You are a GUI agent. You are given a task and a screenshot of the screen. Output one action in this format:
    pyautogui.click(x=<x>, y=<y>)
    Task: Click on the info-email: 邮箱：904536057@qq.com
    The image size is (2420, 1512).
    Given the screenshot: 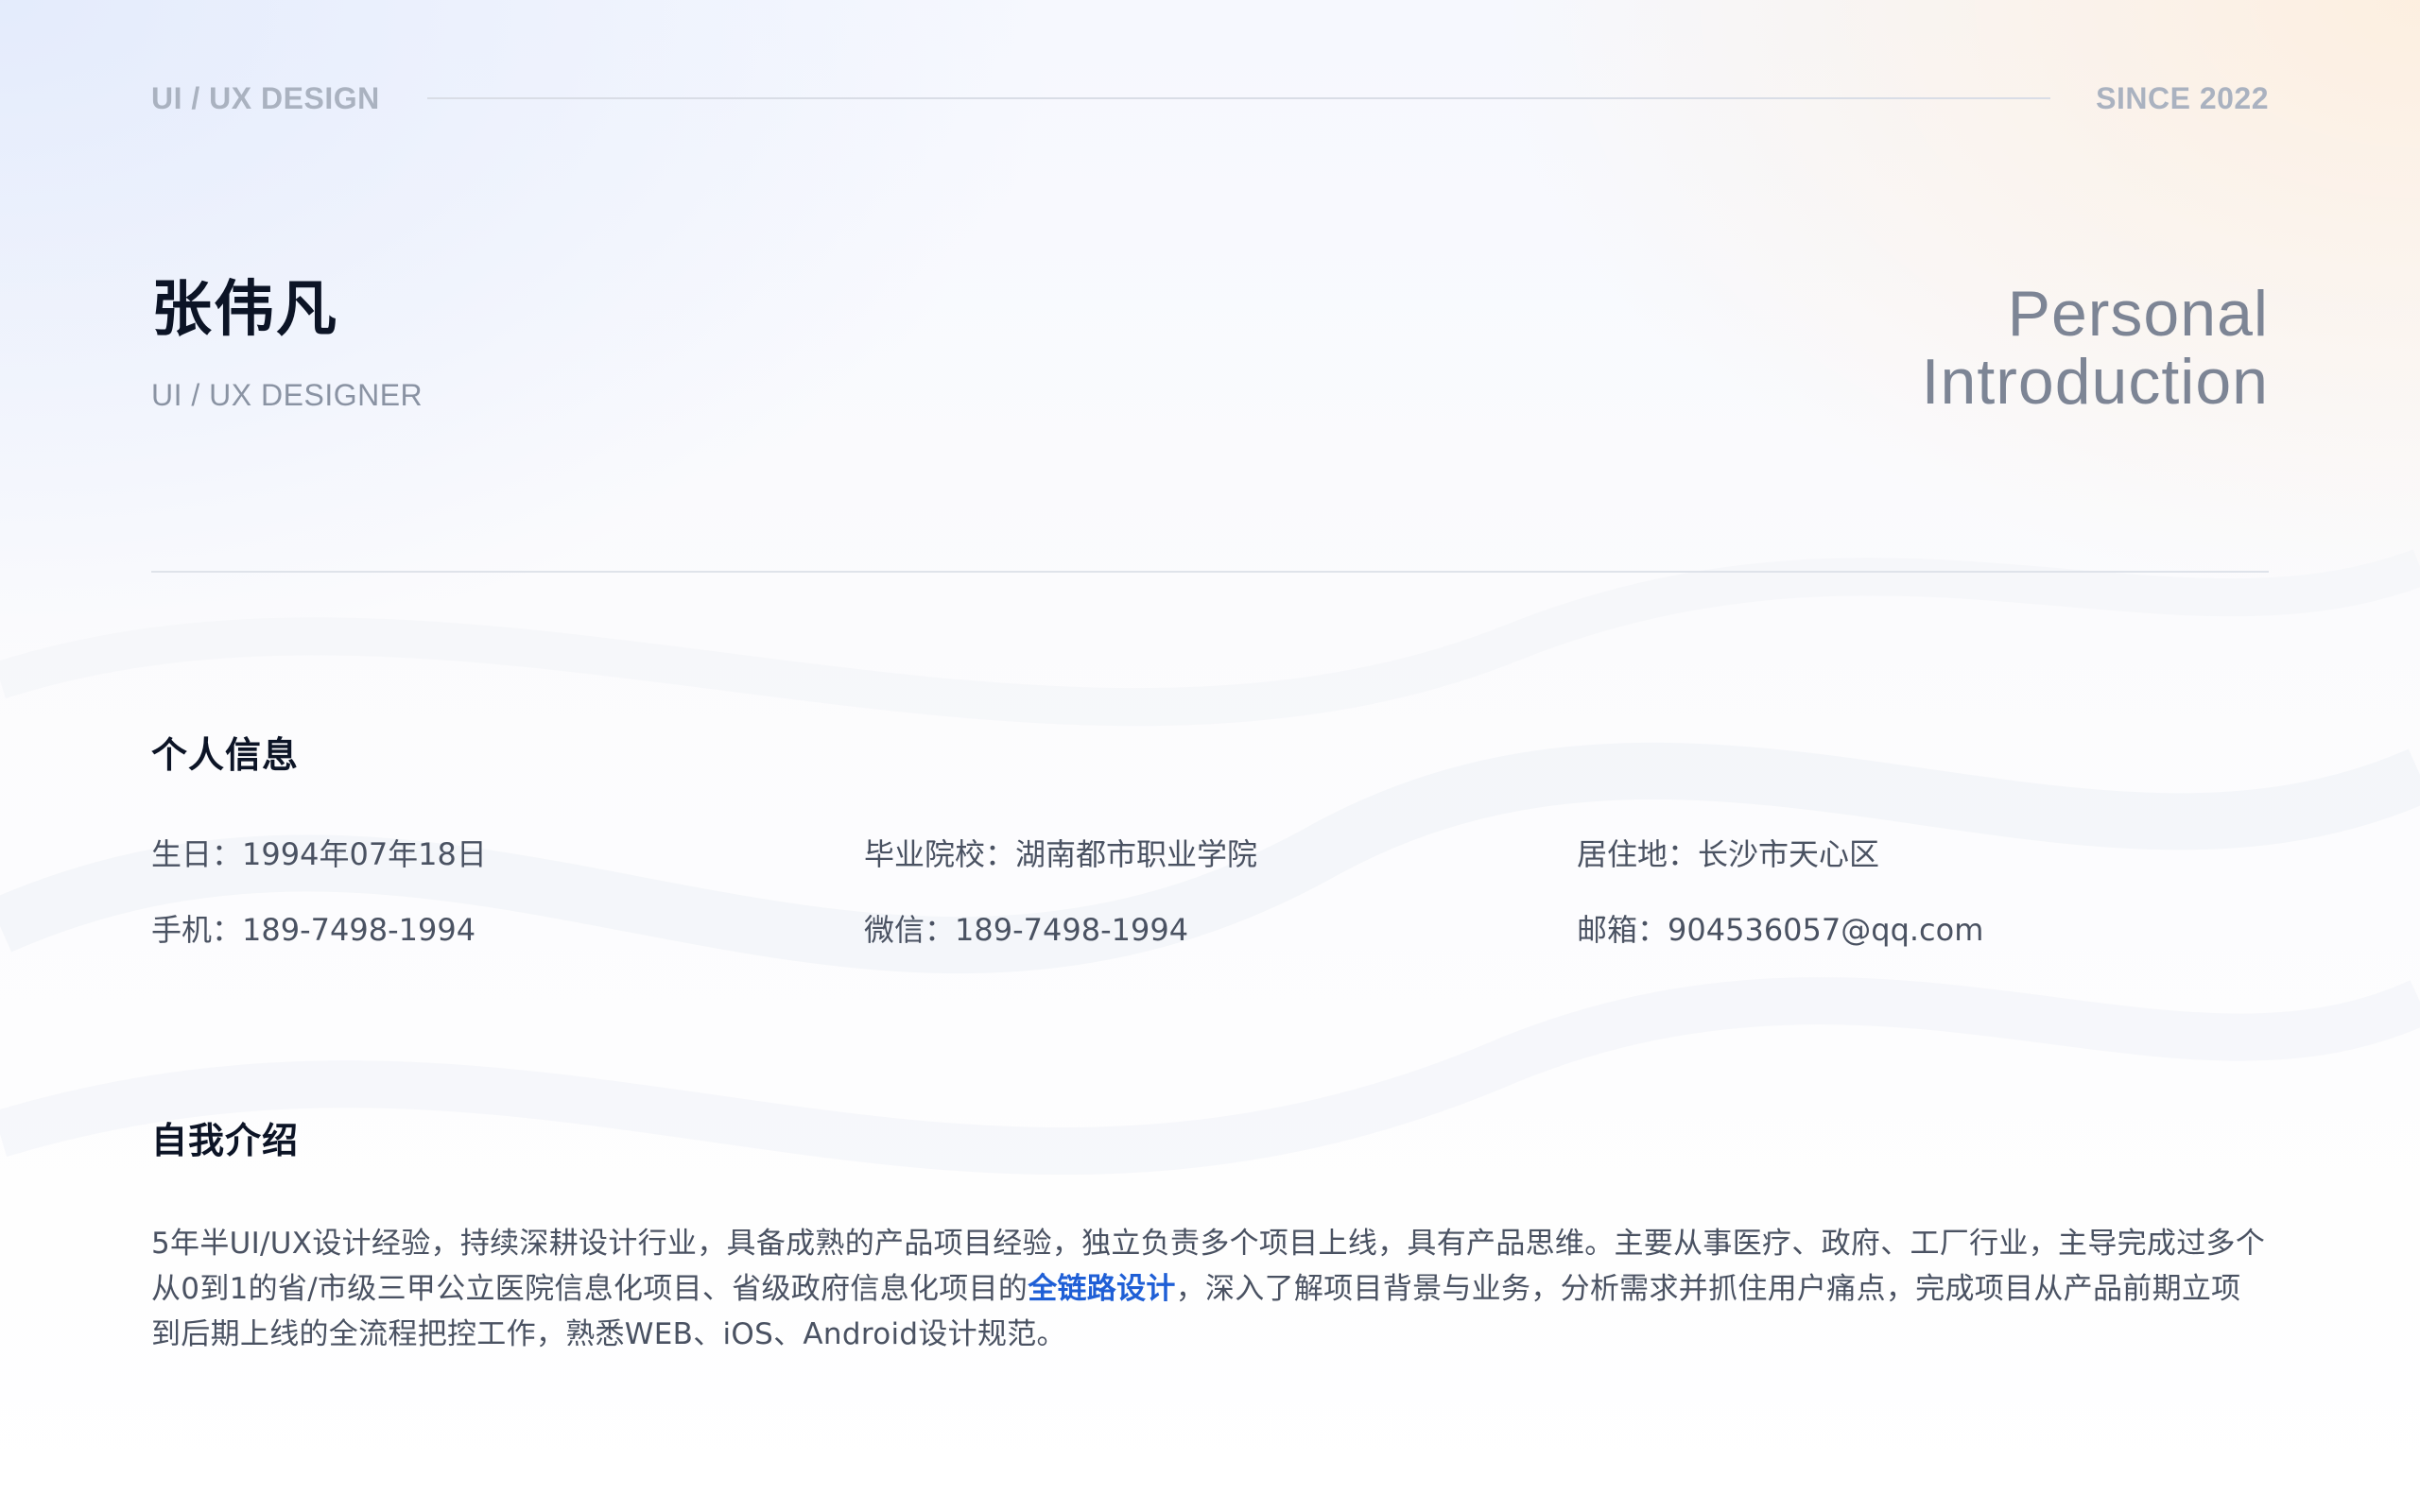 What is the action you would take?
    pyautogui.click(x=1923, y=930)
    